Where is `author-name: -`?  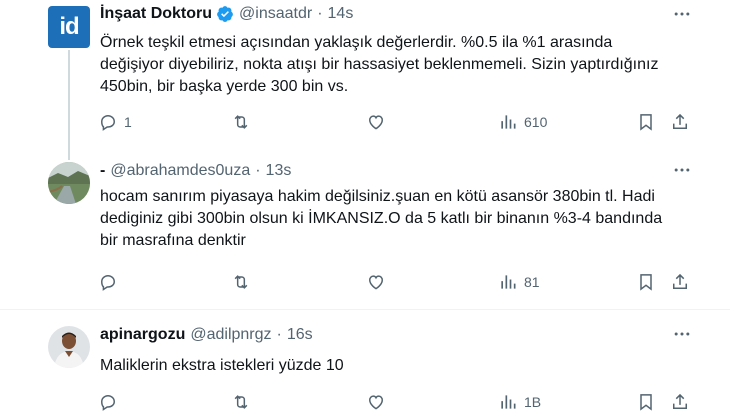 author-name: - is located at coordinates (102, 171).